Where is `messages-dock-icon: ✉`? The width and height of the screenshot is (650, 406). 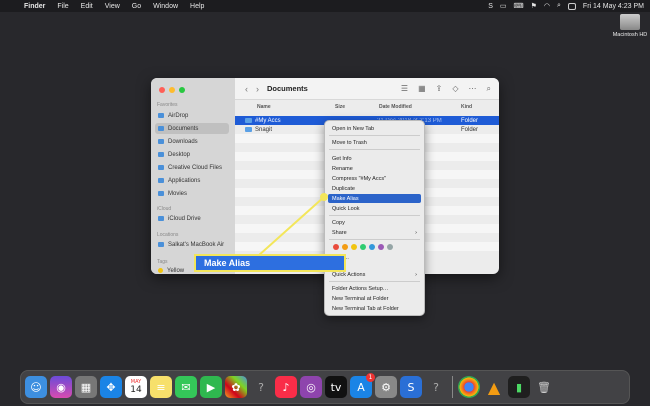 messages-dock-icon: ✉ is located at coordinates (186, 387).